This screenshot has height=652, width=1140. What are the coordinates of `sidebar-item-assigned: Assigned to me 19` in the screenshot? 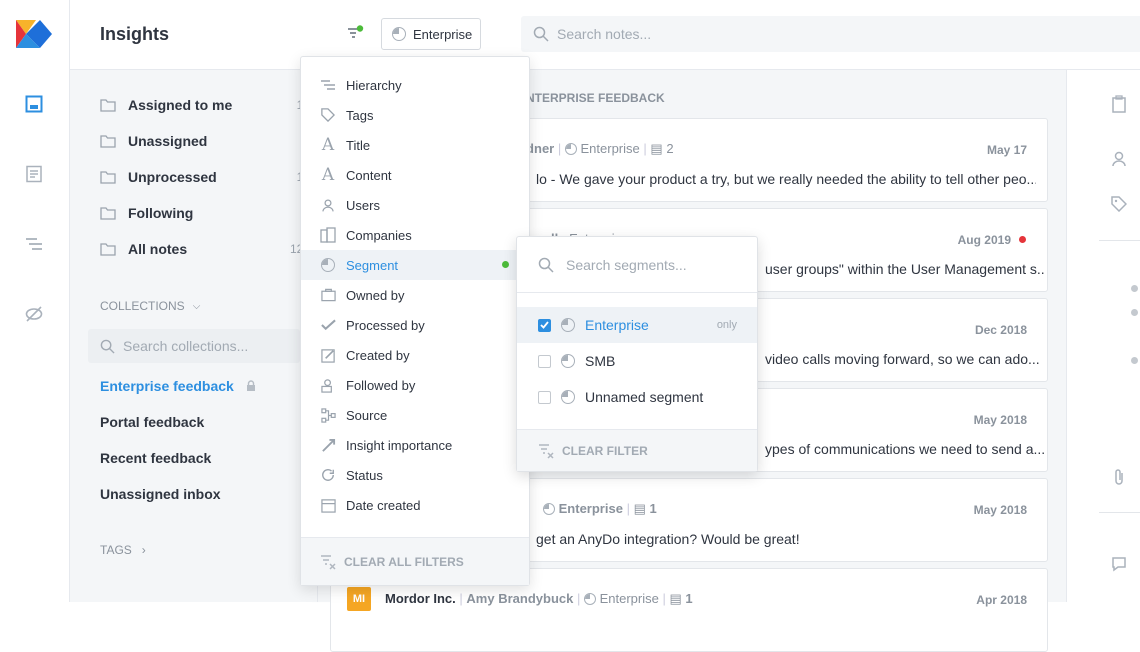 It's located at (205, 105).